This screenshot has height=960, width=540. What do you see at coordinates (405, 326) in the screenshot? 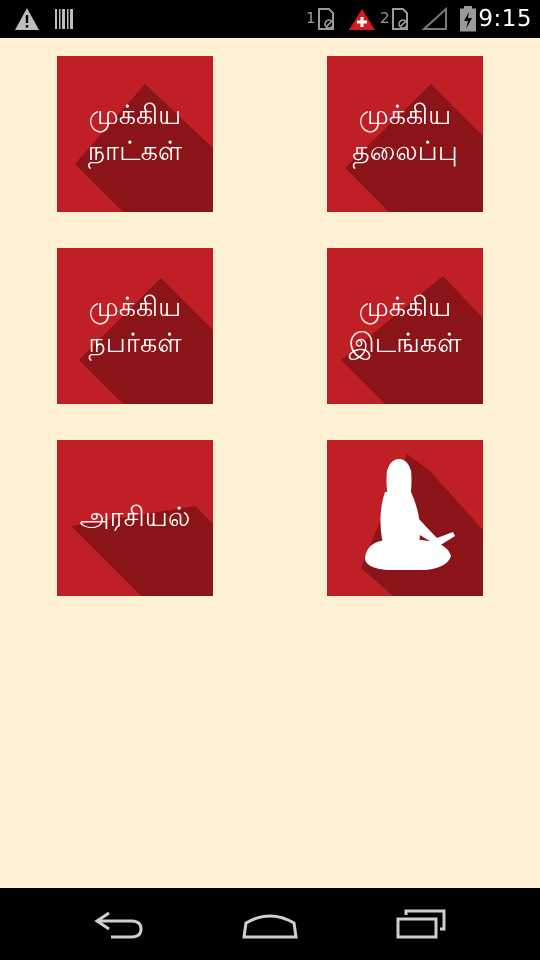
I see `tile-important-places: முக்கிய இடங்கள்` at bounding box center [405, 326].